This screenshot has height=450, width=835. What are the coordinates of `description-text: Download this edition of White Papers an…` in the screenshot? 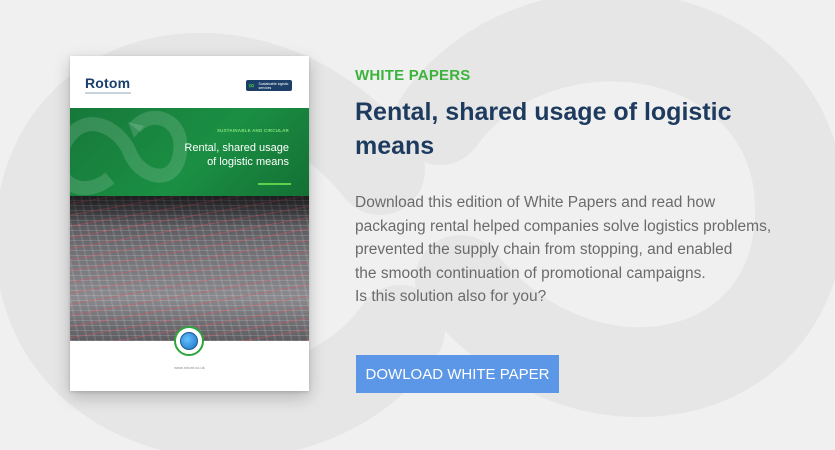 It's located at (580, 250).